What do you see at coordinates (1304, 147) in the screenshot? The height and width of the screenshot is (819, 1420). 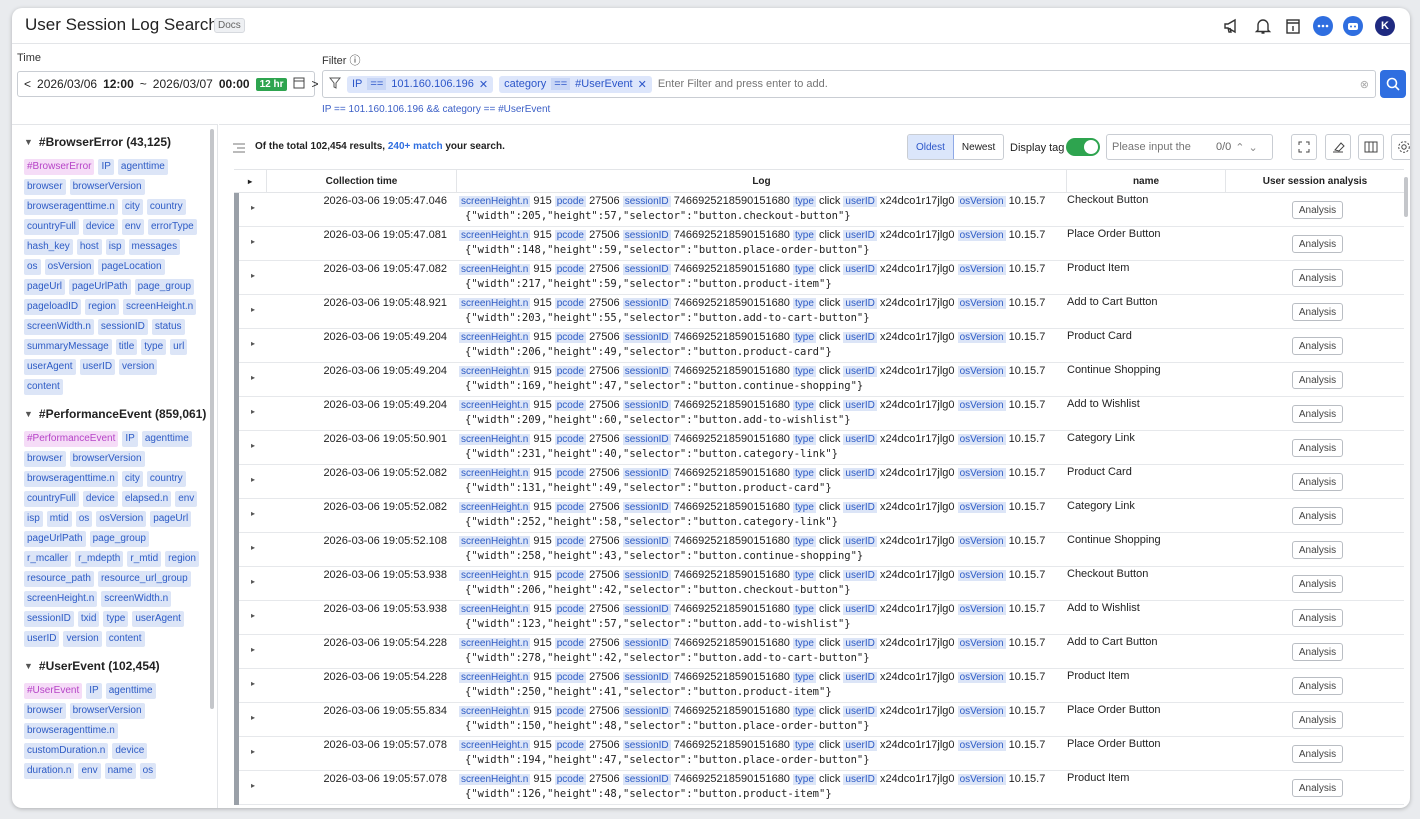 I see `fullscreen-button` at bounding box center [1304, 147].